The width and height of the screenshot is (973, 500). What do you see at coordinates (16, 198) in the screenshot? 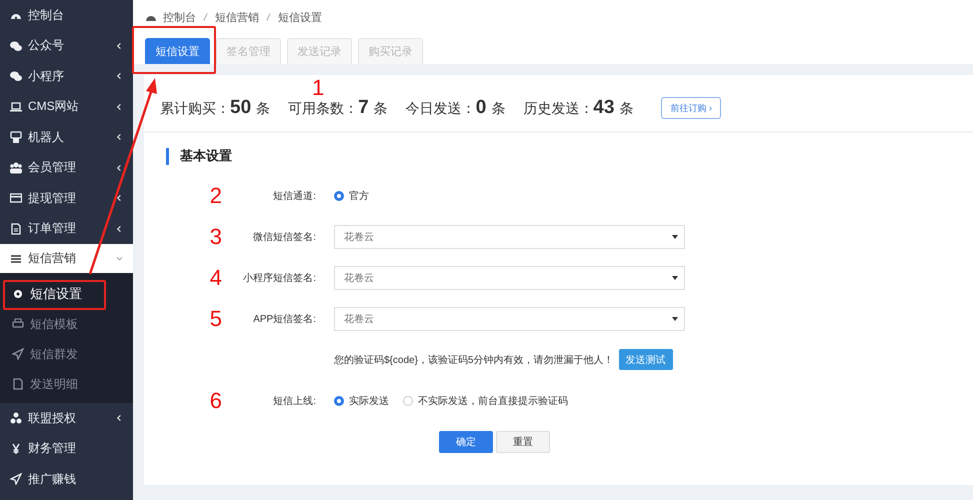
I see `card-icon` at bounding box center [16, 198].